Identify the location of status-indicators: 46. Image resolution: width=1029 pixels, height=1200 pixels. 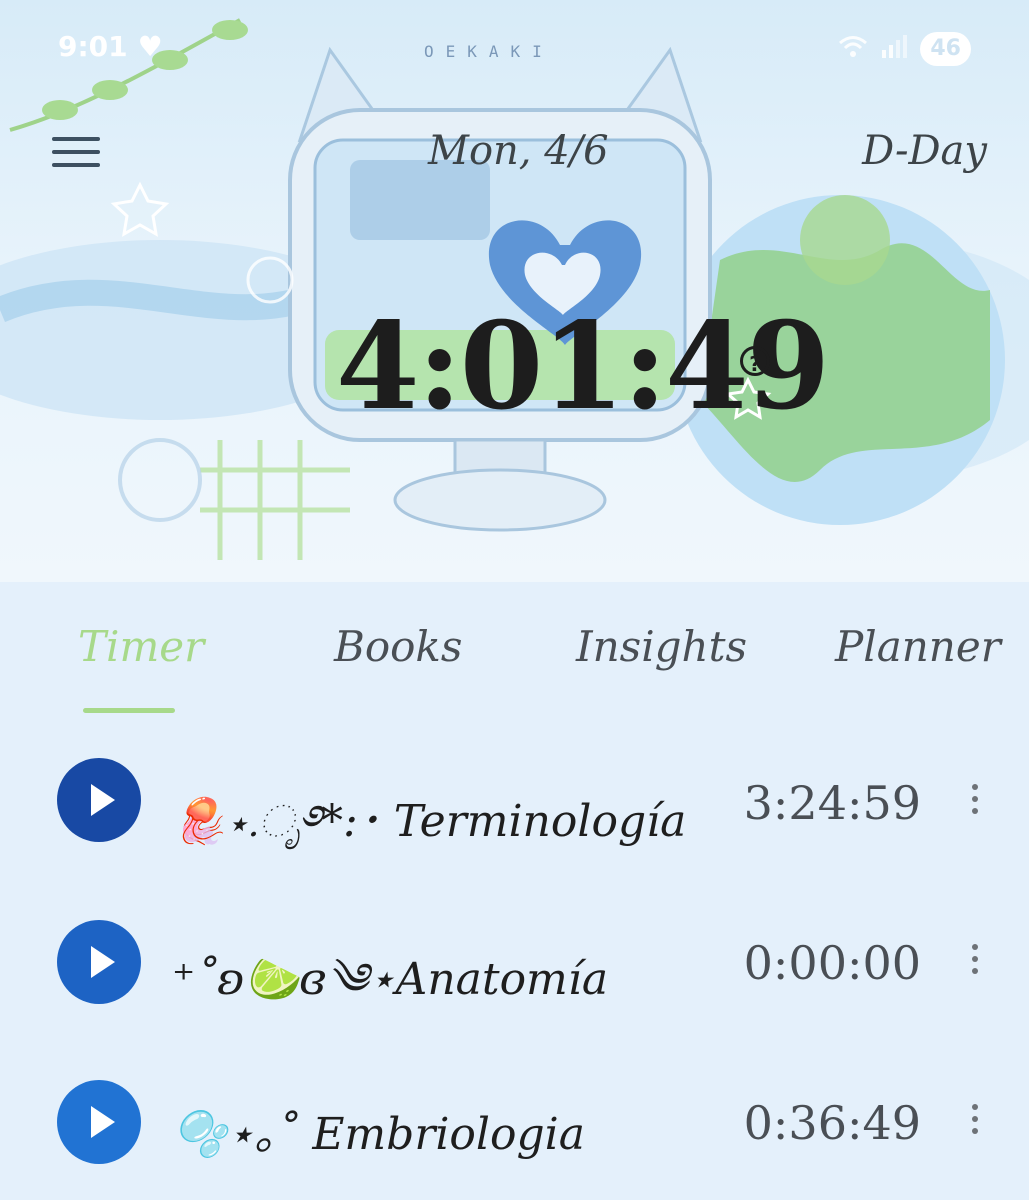
(904, 49).